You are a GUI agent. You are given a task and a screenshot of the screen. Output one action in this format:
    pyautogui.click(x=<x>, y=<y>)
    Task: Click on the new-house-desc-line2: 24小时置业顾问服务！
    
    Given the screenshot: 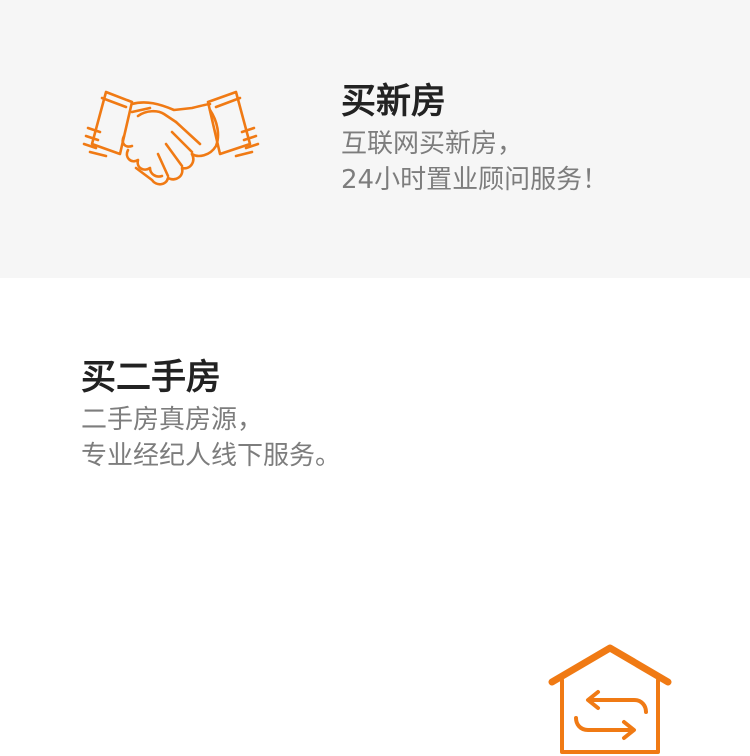 What is the action you would take?
    pyautogui.click(x=475, y=180)
    